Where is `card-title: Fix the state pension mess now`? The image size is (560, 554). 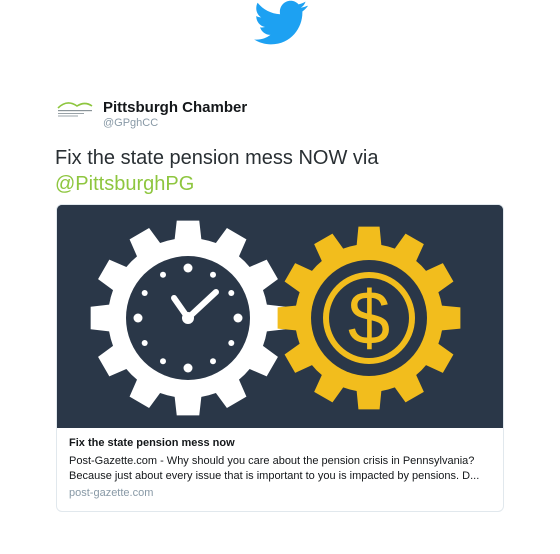
card-title: Fix the state pension mess now is located at coordinates (280, 443).